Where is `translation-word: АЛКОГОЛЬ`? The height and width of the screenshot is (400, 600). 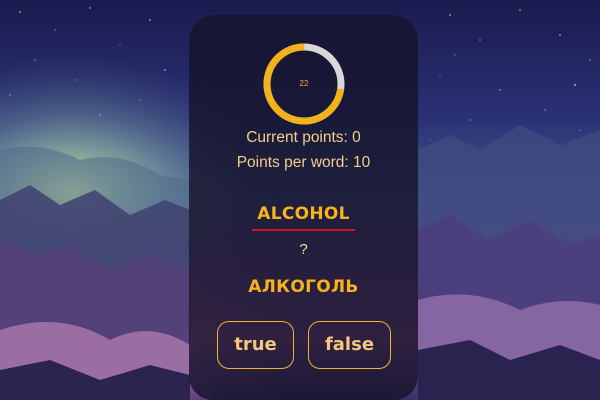 translation-word: АЛКОГОЛЬ is located at coordinates (303, 287).